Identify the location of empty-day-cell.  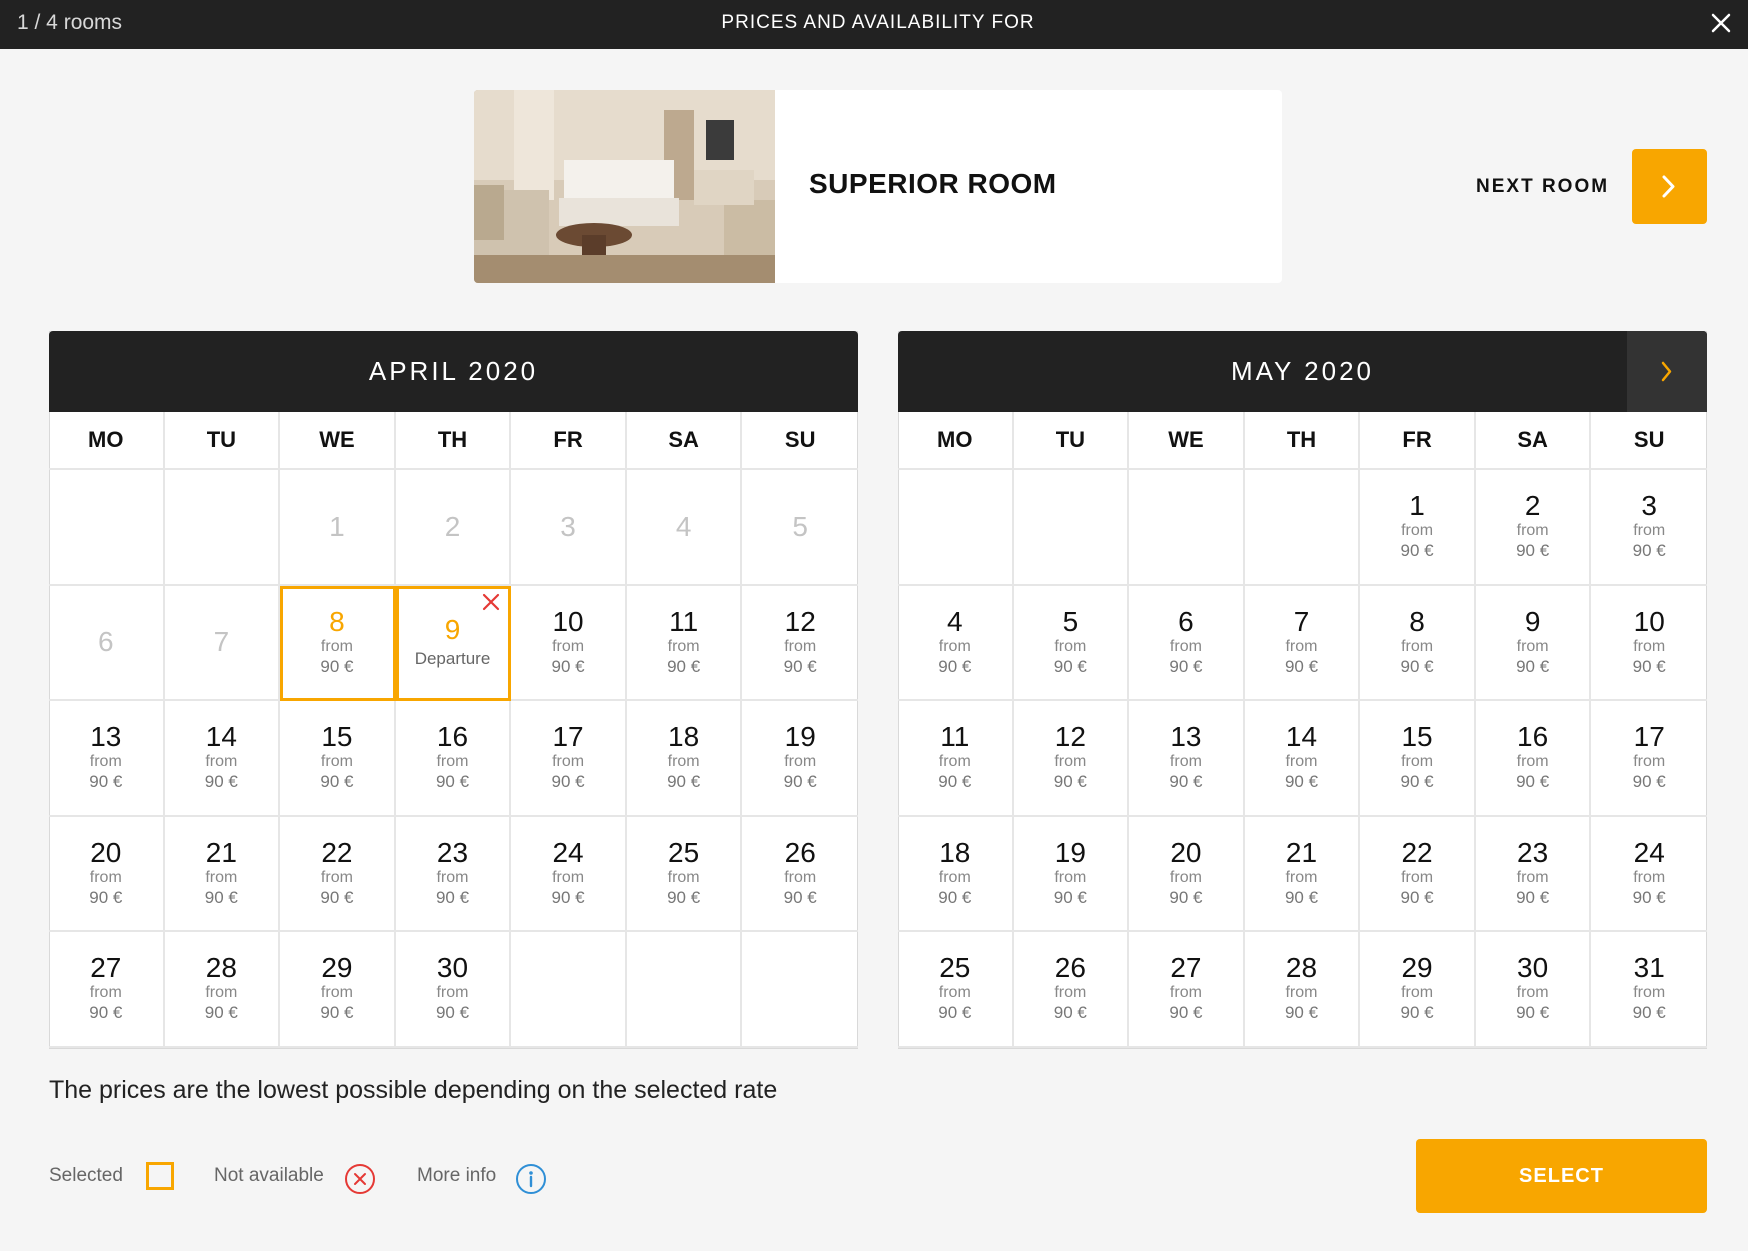
(569, 990).